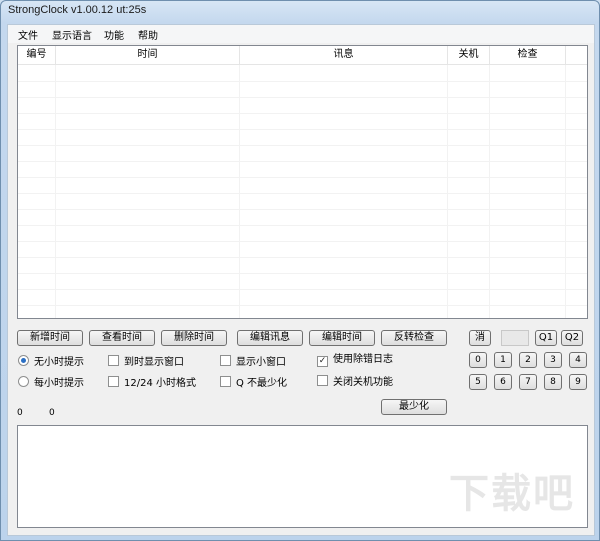 The height and width of the screenshot is (541, 600). Describe the element at coordinates (528, 382) in the screenshot. I see `num-7-button: 7` at that location.